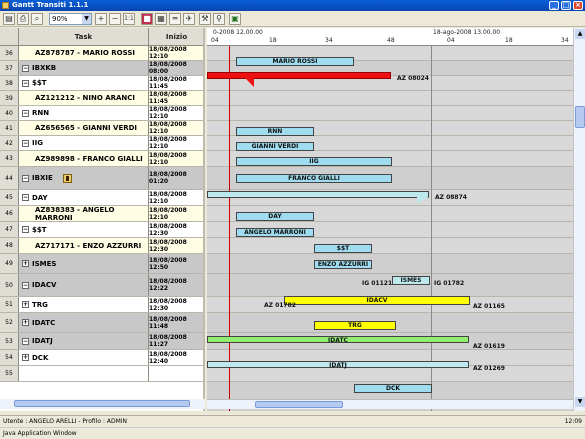  I want to click on excel-export-icon: ▣, so click(235, 19).